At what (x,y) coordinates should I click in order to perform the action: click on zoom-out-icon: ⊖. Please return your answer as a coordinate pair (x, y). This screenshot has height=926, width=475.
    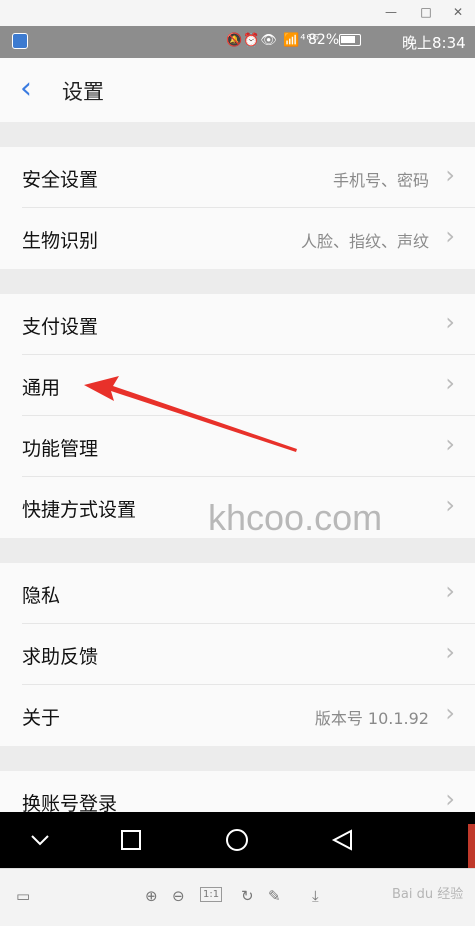
    Looking at the image, I should click on (178, 896).